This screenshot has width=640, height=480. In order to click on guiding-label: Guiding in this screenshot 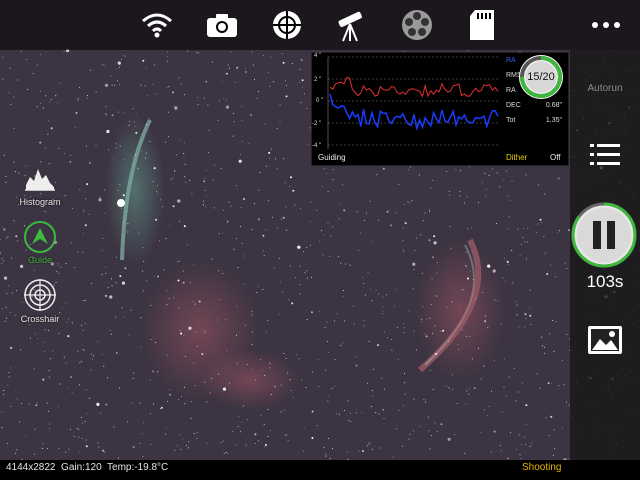, I will do `click(332, 157)`.